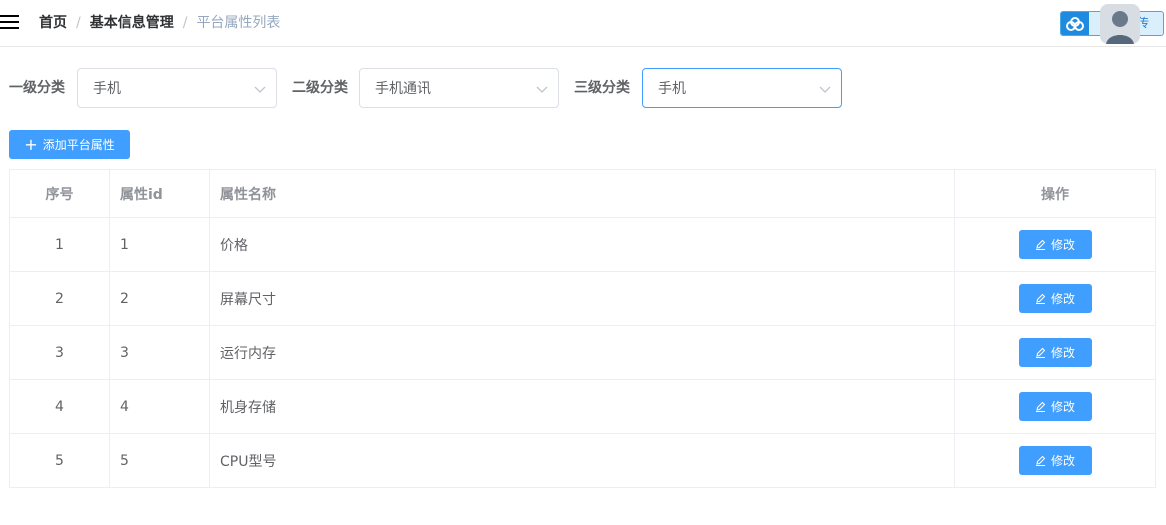 The image size is (1166, 525). What do you see at coordinates (60, 460) in the screenshot?
I see `row-index: 5` at bounding box center [60, 460].